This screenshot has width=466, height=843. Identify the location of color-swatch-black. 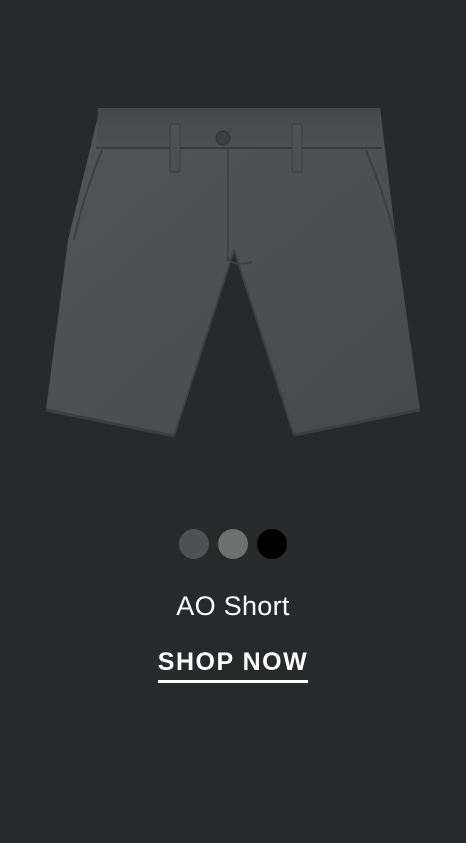
(272, 544).